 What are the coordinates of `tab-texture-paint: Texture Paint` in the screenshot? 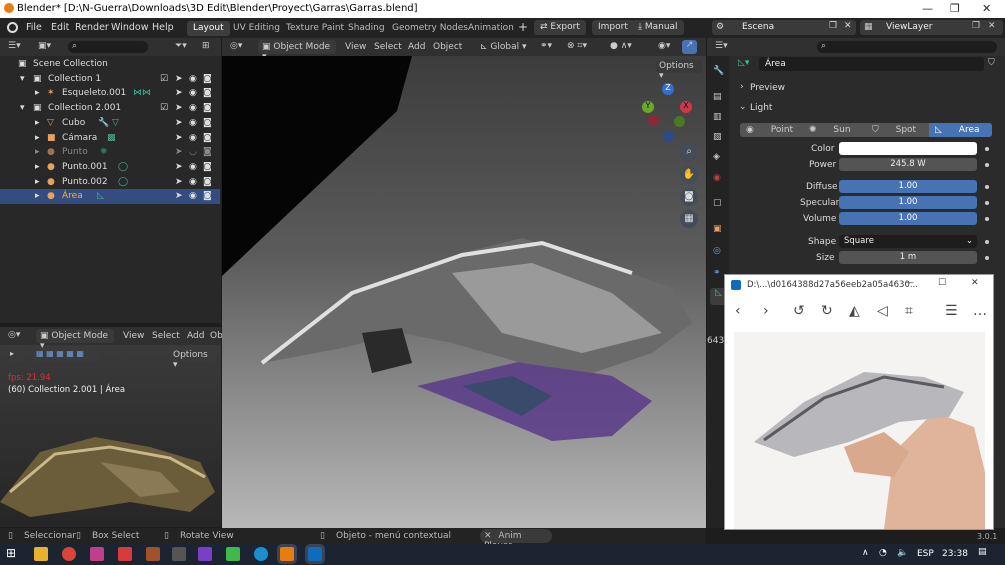 It's located at (315, 28).